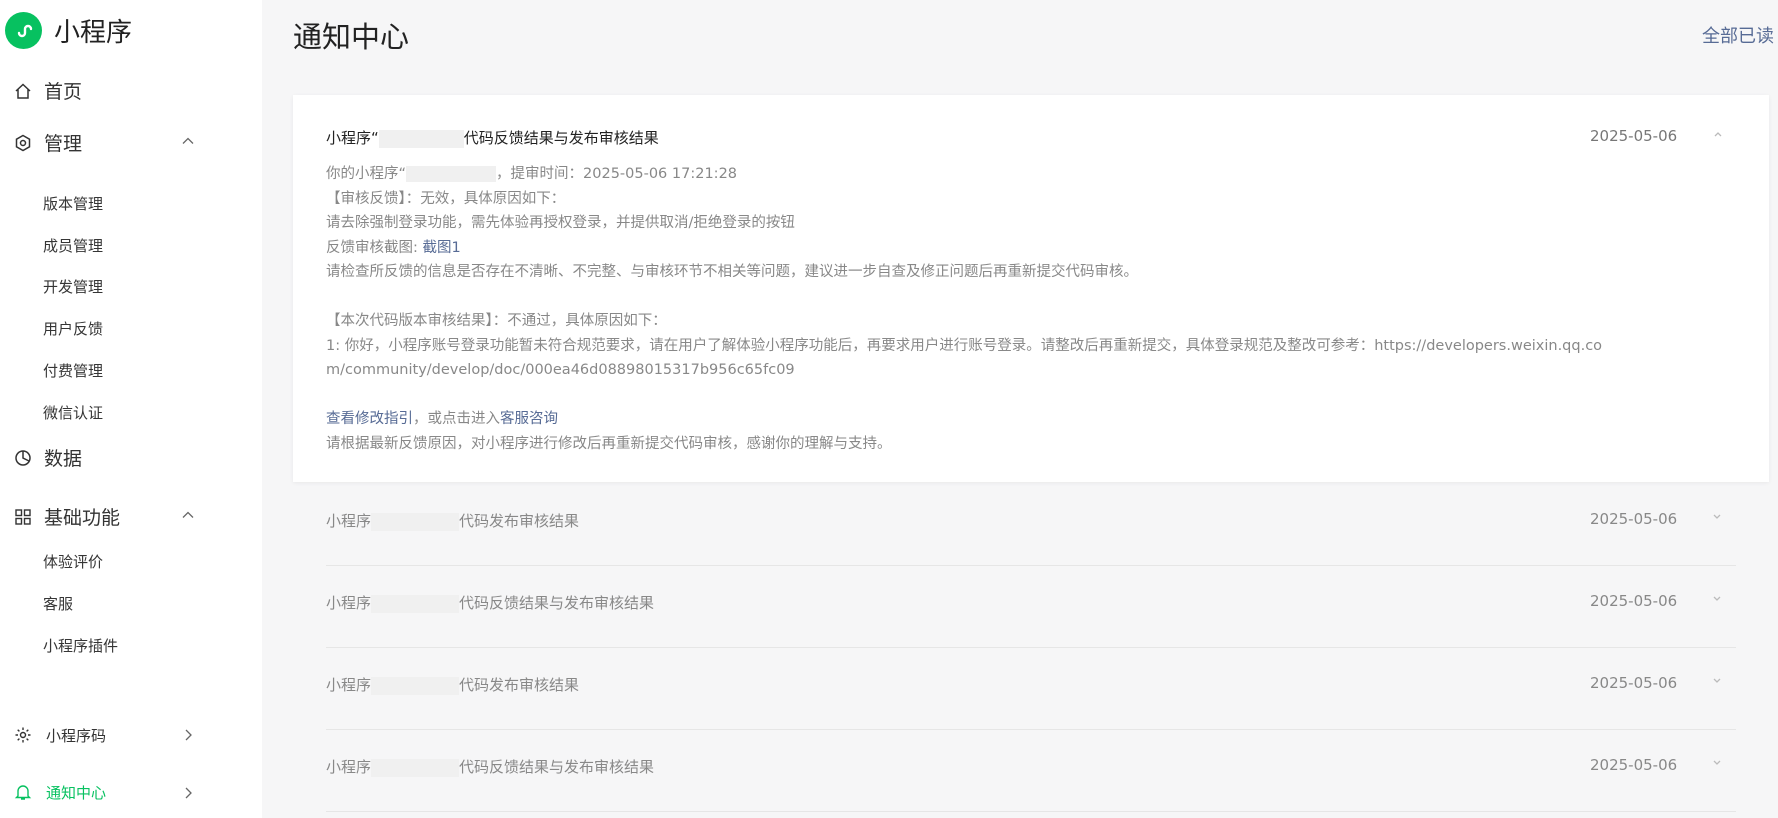  What do you see at coordinates (73, 412) in the screenshot?
I see `sidebar-item-wechat-auth: 微信认证` at bounding box center [73, 412].